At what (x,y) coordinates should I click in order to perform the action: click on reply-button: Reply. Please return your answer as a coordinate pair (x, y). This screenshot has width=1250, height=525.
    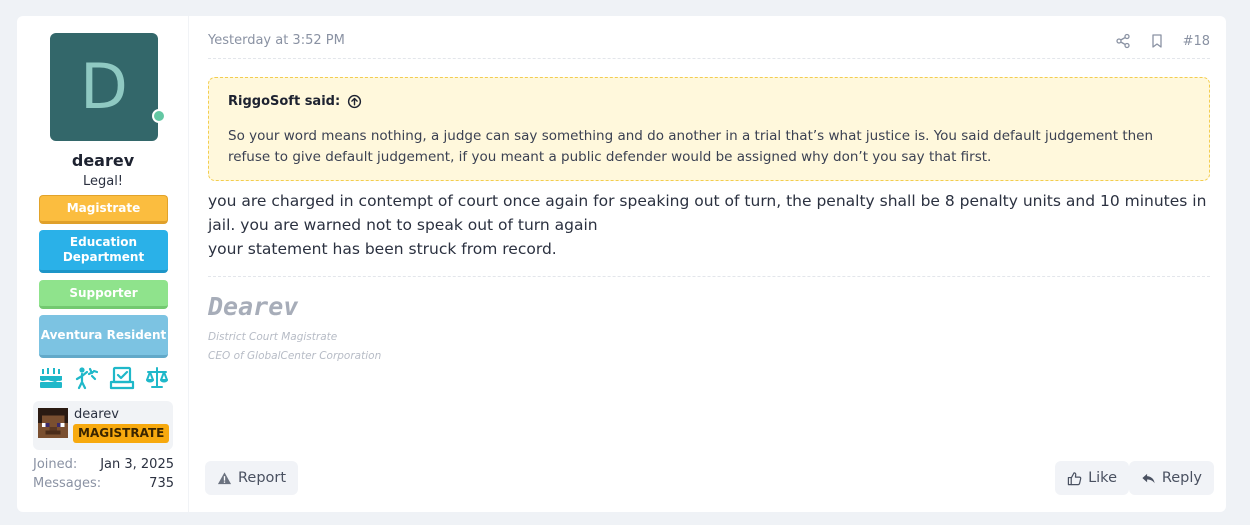
    Looking at the image, I should click on (1171, 478).